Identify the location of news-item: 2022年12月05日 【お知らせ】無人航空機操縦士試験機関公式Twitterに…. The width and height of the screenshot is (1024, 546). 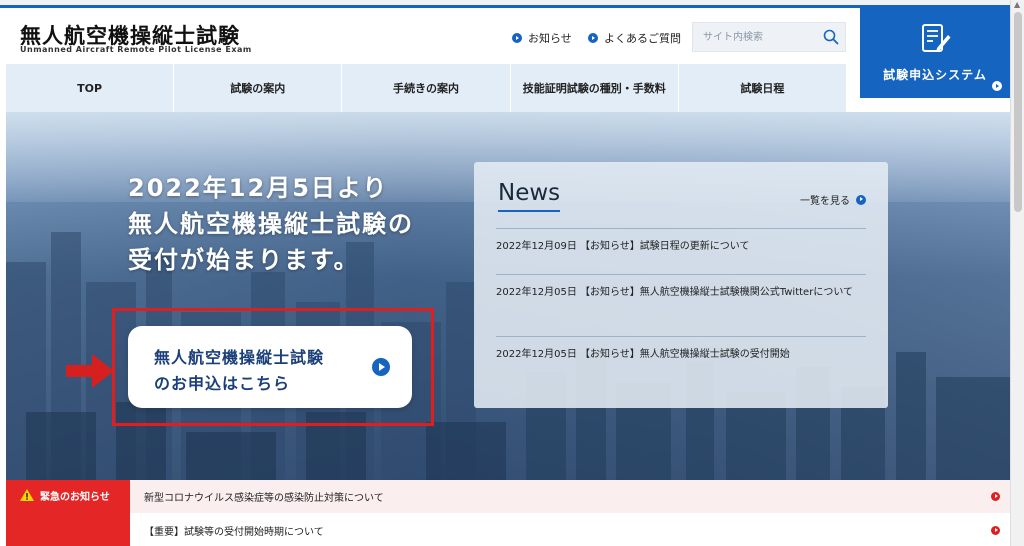
(681, 293).